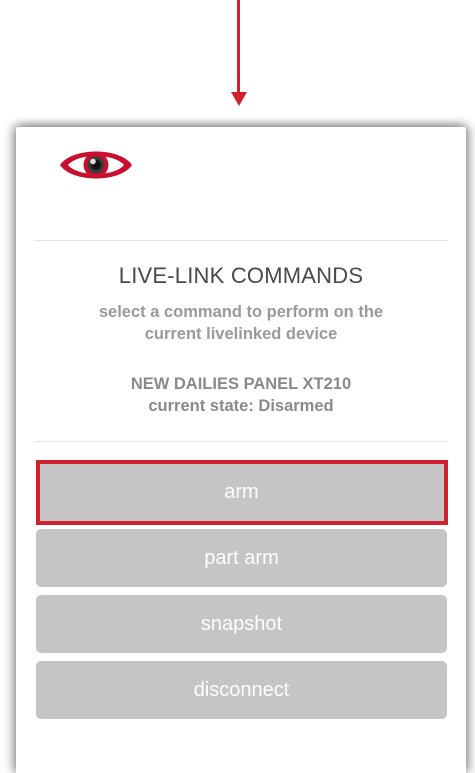 This screenshot has height=773, width=475. What do you see at coordinates (241, 492) in the screenshot?
I see `arm-button: arm` at bounding box center [241, 492].